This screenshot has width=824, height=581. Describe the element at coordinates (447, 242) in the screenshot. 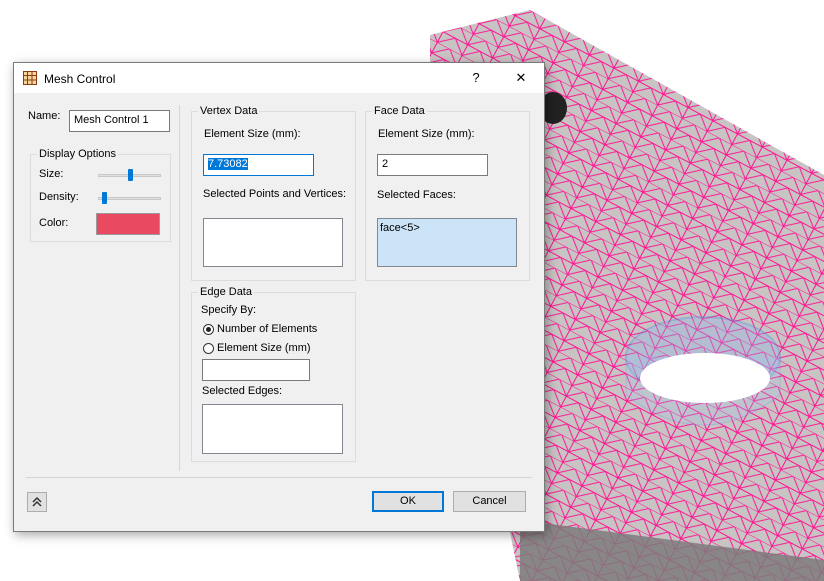

I see `selected-faces-list: face<5>` at that location.